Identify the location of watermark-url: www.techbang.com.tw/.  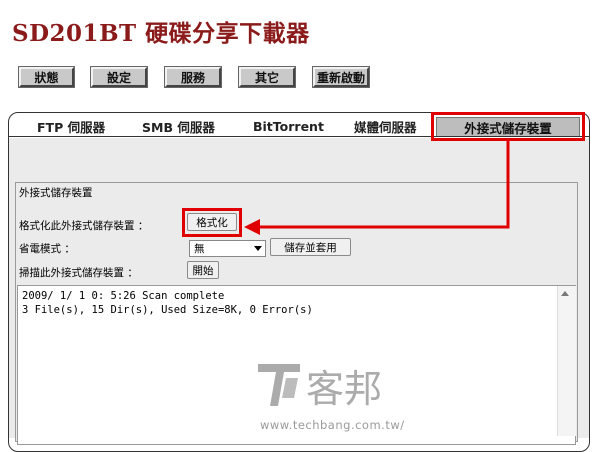
(332, 425).